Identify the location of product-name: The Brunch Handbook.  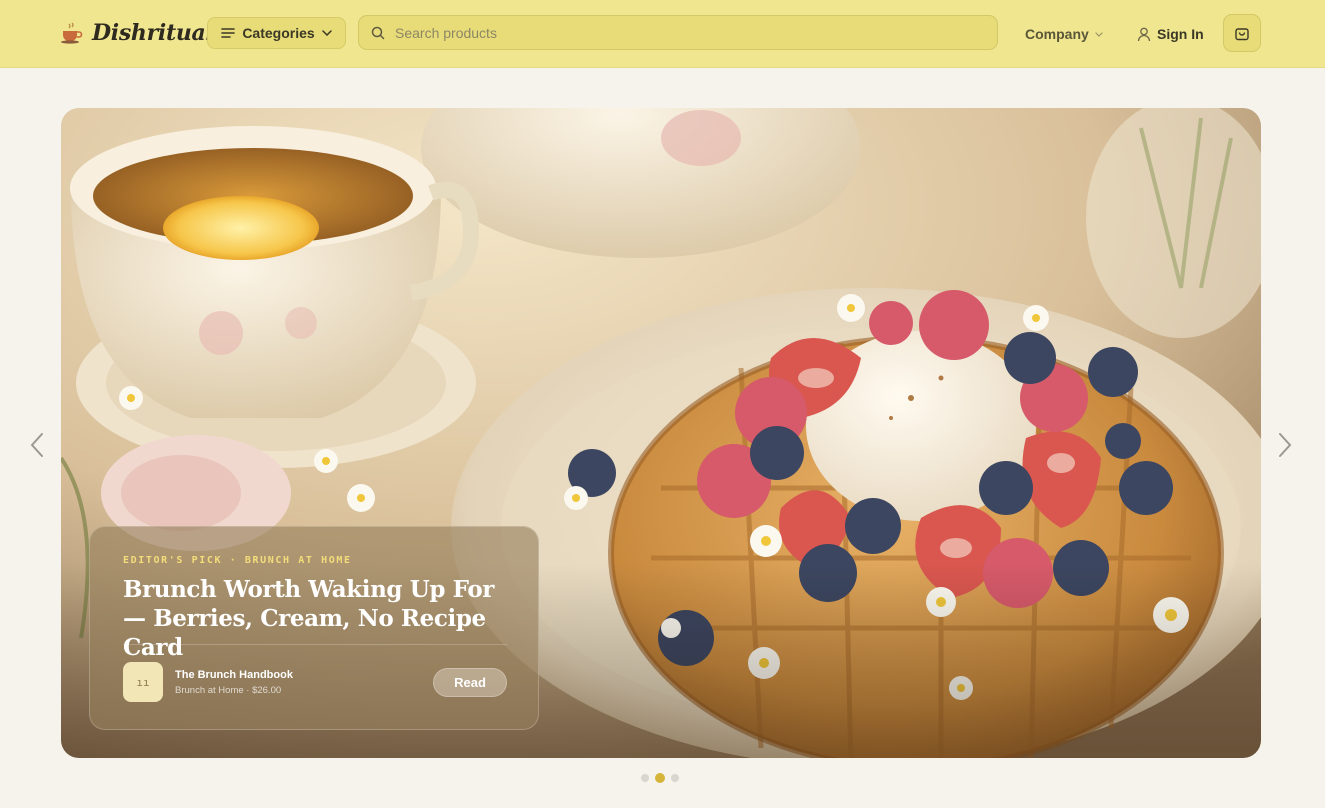
(304, 675).